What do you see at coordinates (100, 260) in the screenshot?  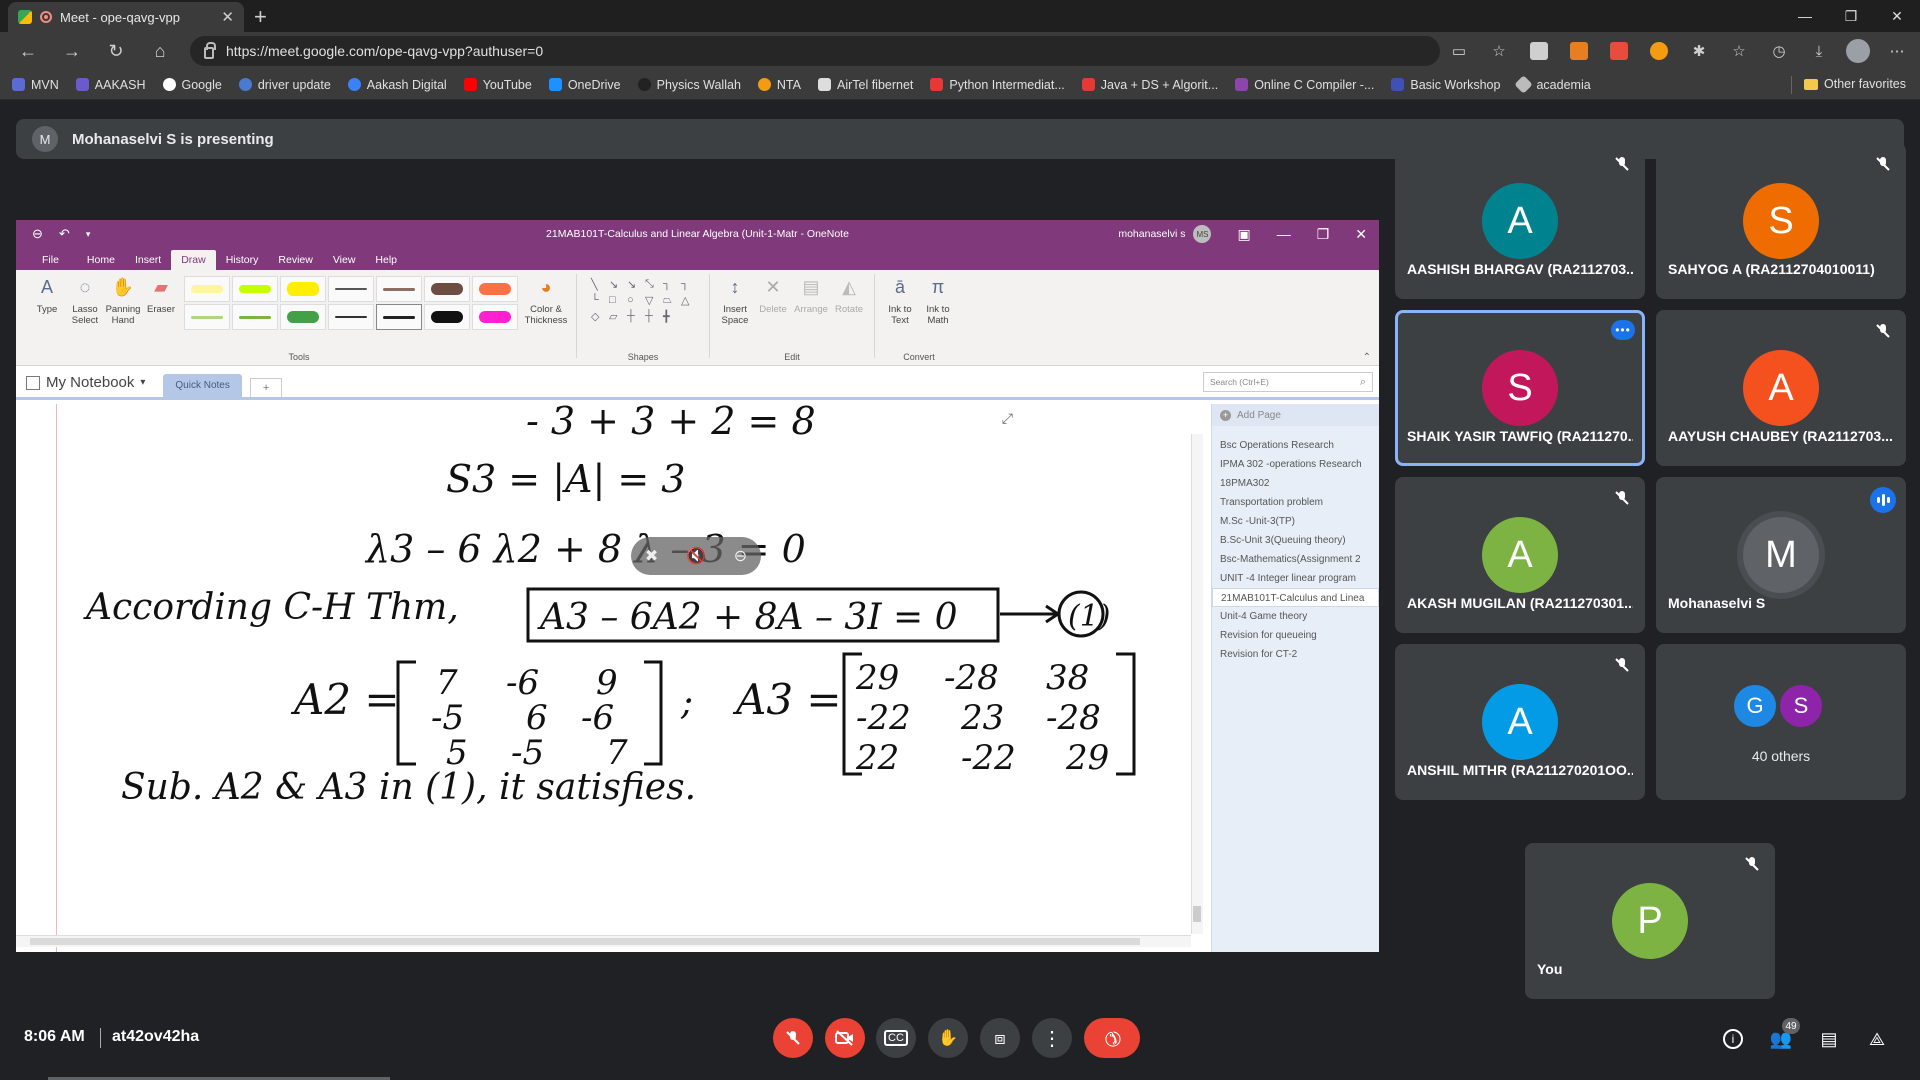 I see `menu-home: Home` at bounding box center [100, 260].